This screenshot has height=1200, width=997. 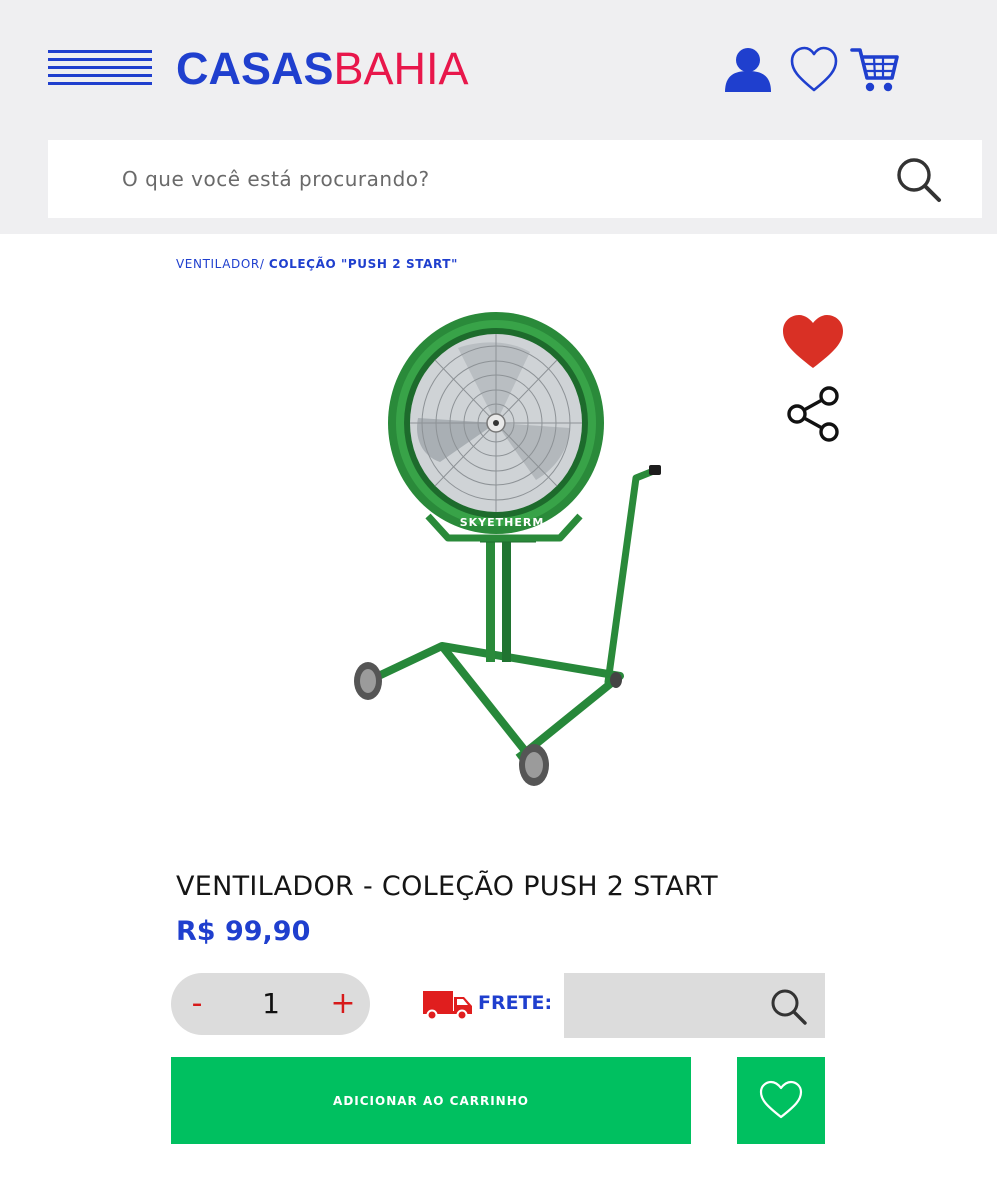 What do you see at coordinates (363, 264) in the screenshot?
I see `breadcrumb-current: COLEÇÃO "PUSH 2 START"` at bounding box center [363, 264].